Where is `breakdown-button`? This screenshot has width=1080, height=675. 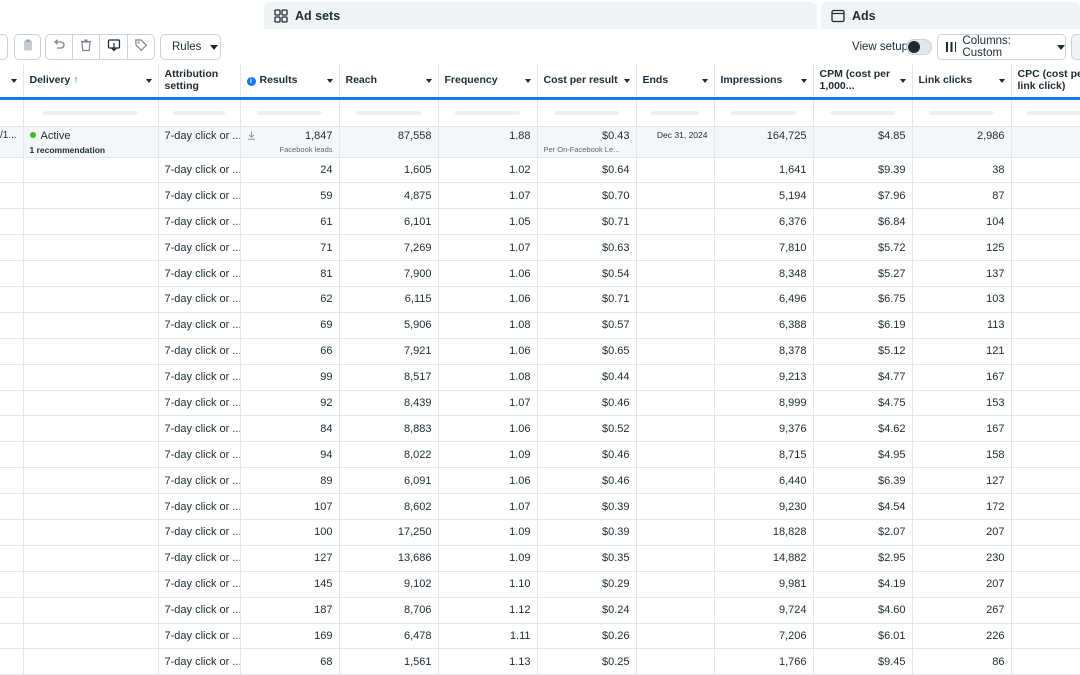
breakdown-button is located at coordinates (1075, 47).